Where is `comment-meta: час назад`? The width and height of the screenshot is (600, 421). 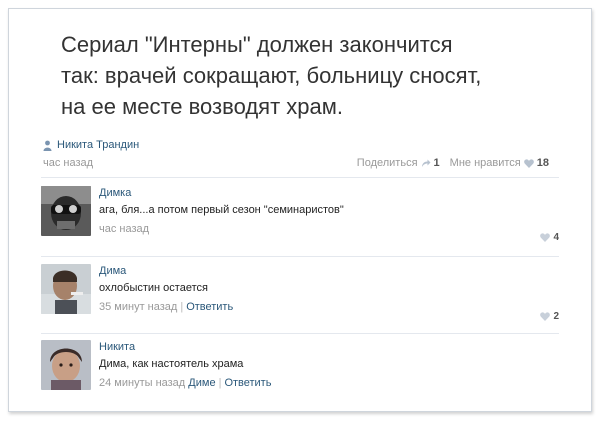
comment-meta: час назад is located at coordinates (314, 229).